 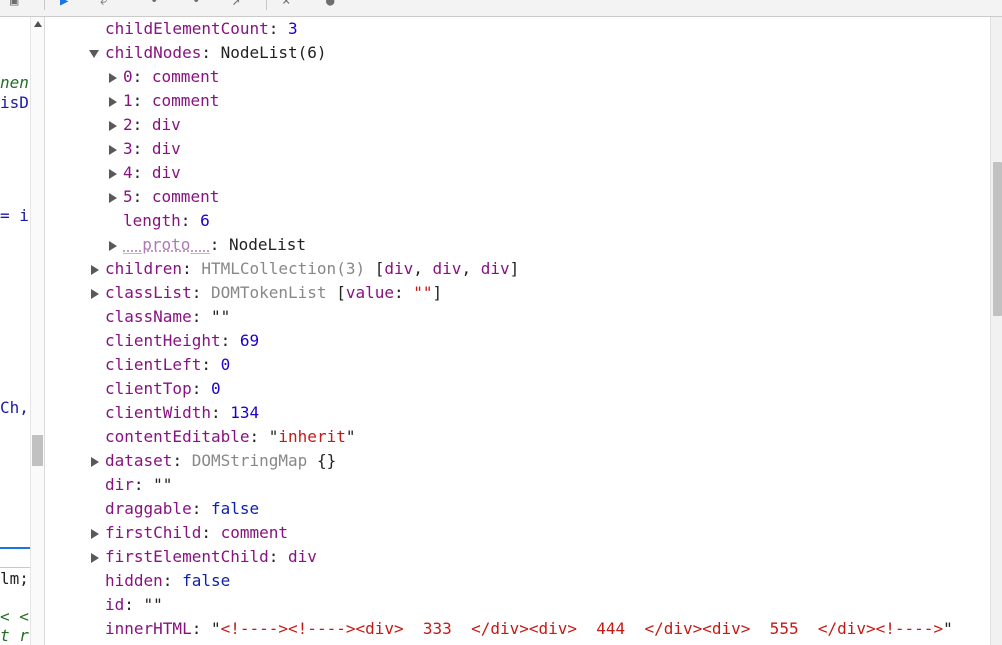 What do you see at coordinates (14, 635) in the screenshot?
I see `code-fragment: t r` at bounding box center [14, 635].